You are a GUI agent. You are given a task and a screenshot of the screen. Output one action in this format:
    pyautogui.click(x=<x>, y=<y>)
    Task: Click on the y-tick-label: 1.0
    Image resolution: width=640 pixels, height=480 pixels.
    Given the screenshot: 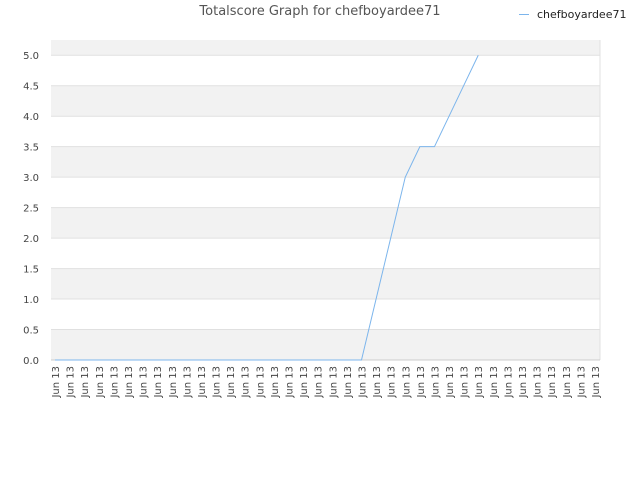 What is the action you would take?
    pyautogui.click(x=31, y=300)
    